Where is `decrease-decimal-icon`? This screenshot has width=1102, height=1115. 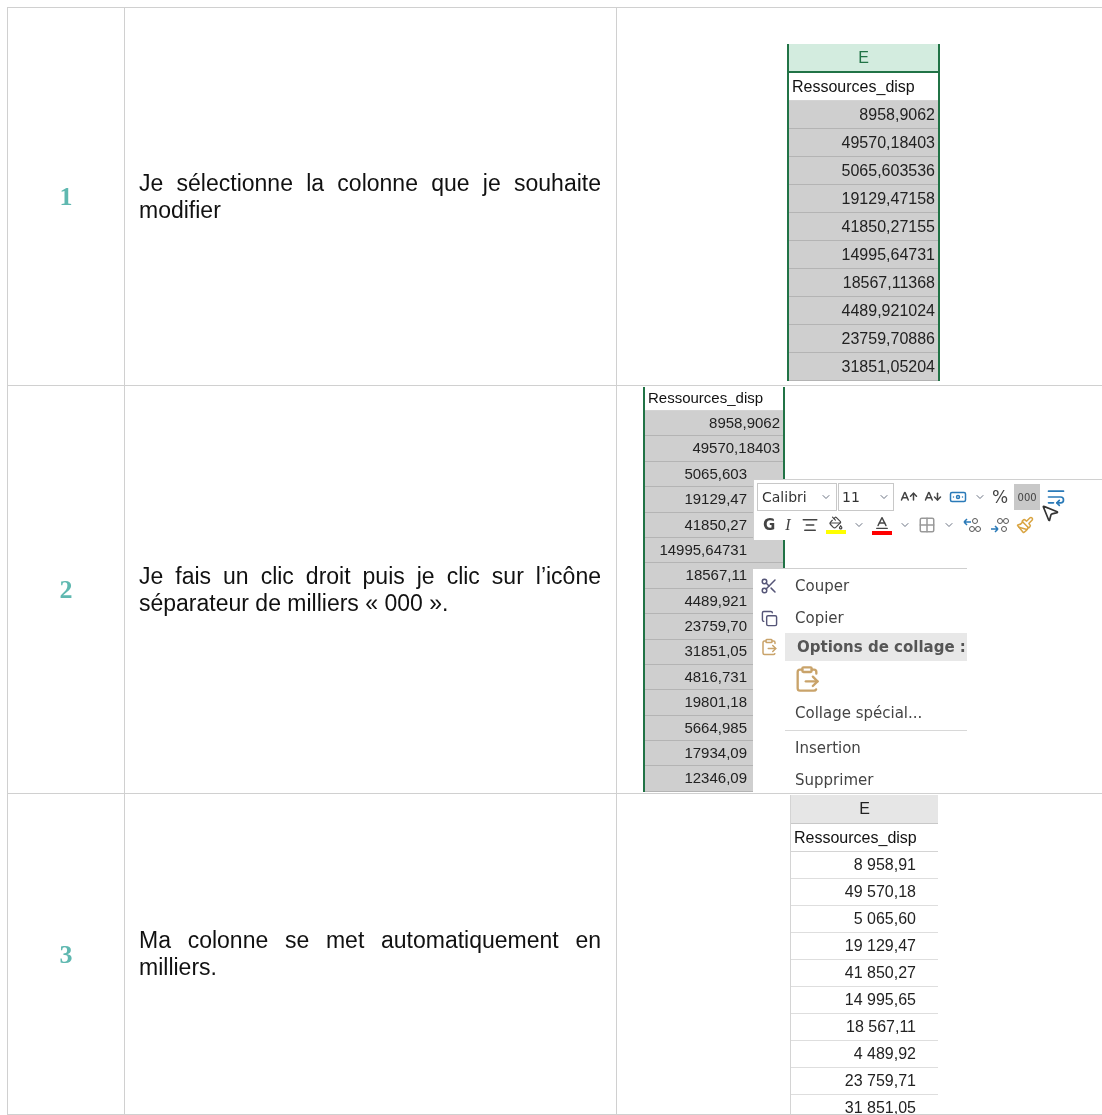 decrease-decimal-icon is located at coordinates (998, 525).